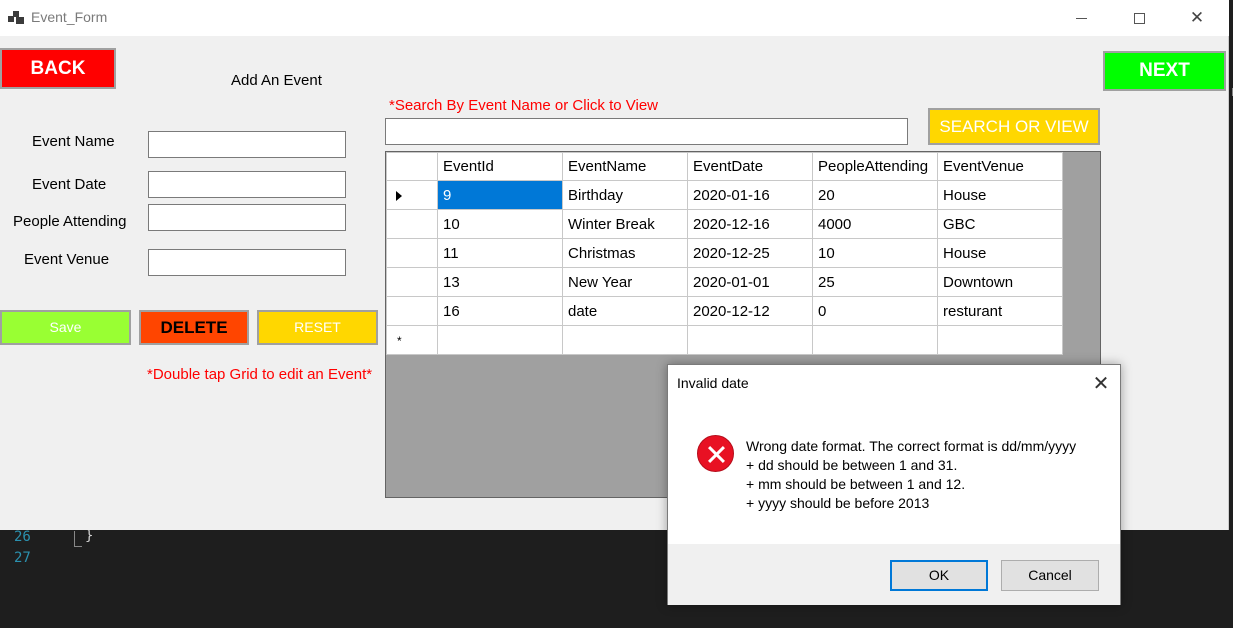 The width and height of the screenshot is (1233, 628). I want to click on event-name-label: Event Name, so click(73, 141).